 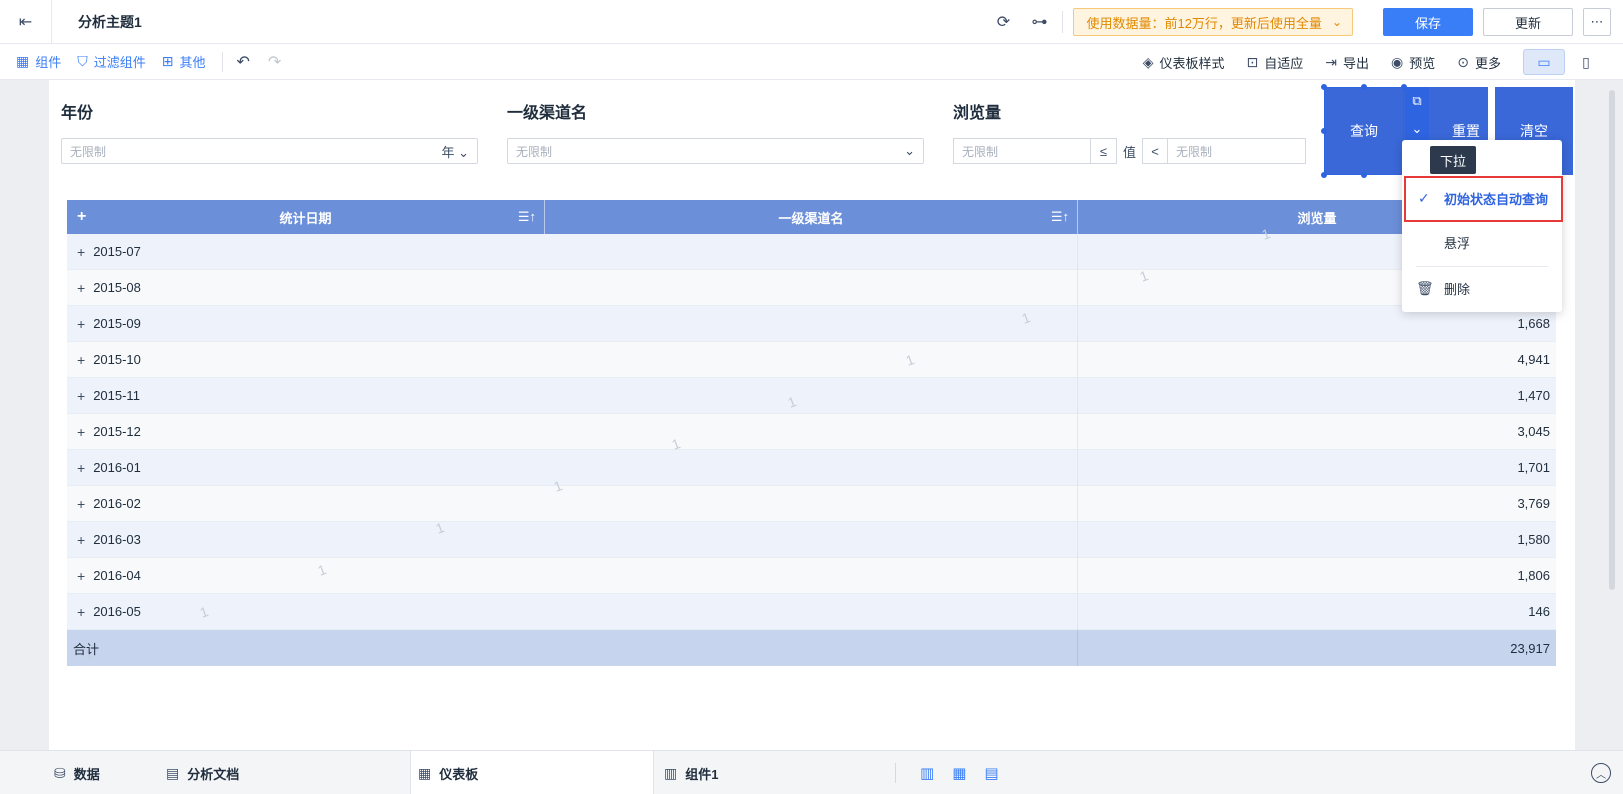 What do you see at coordinates (202, 773) in the screenshot?
I see `tab-analysis-doc: ▤ 分析文档` at bounding box center [202, 773].